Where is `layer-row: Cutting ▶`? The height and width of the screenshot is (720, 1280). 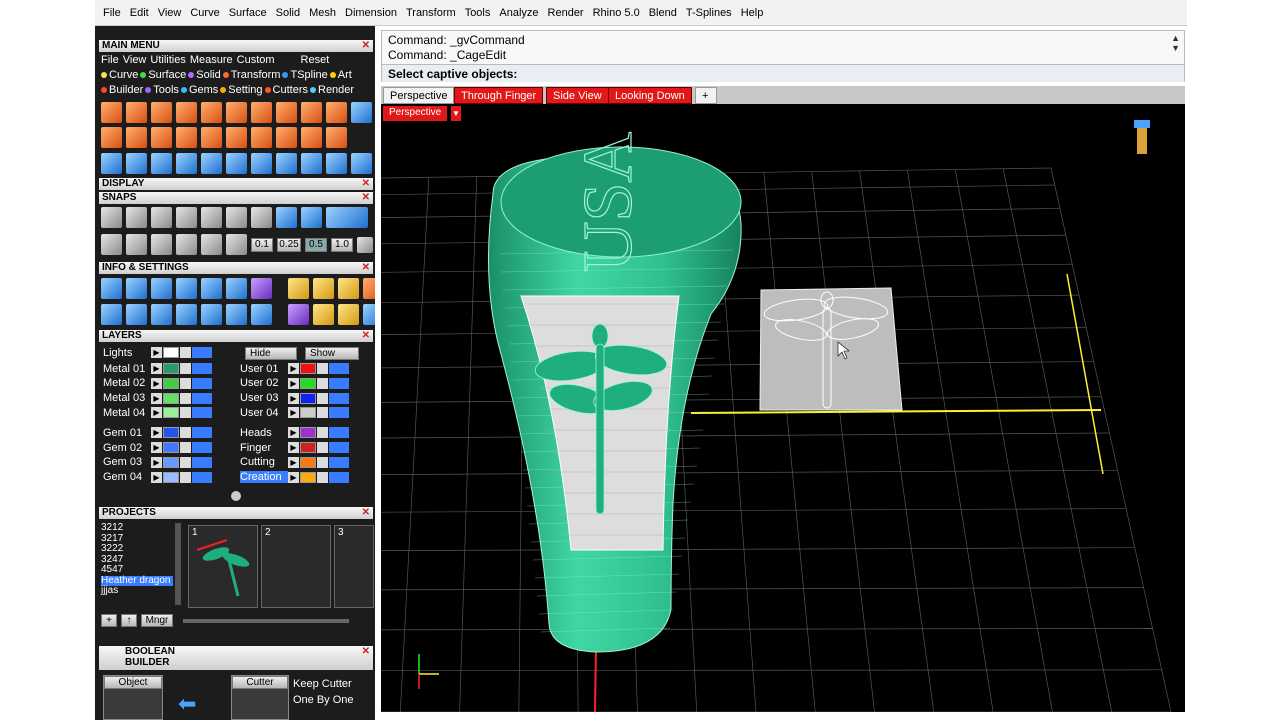
layer-row: Cutting ▶ is located at coordinates (294, 462).